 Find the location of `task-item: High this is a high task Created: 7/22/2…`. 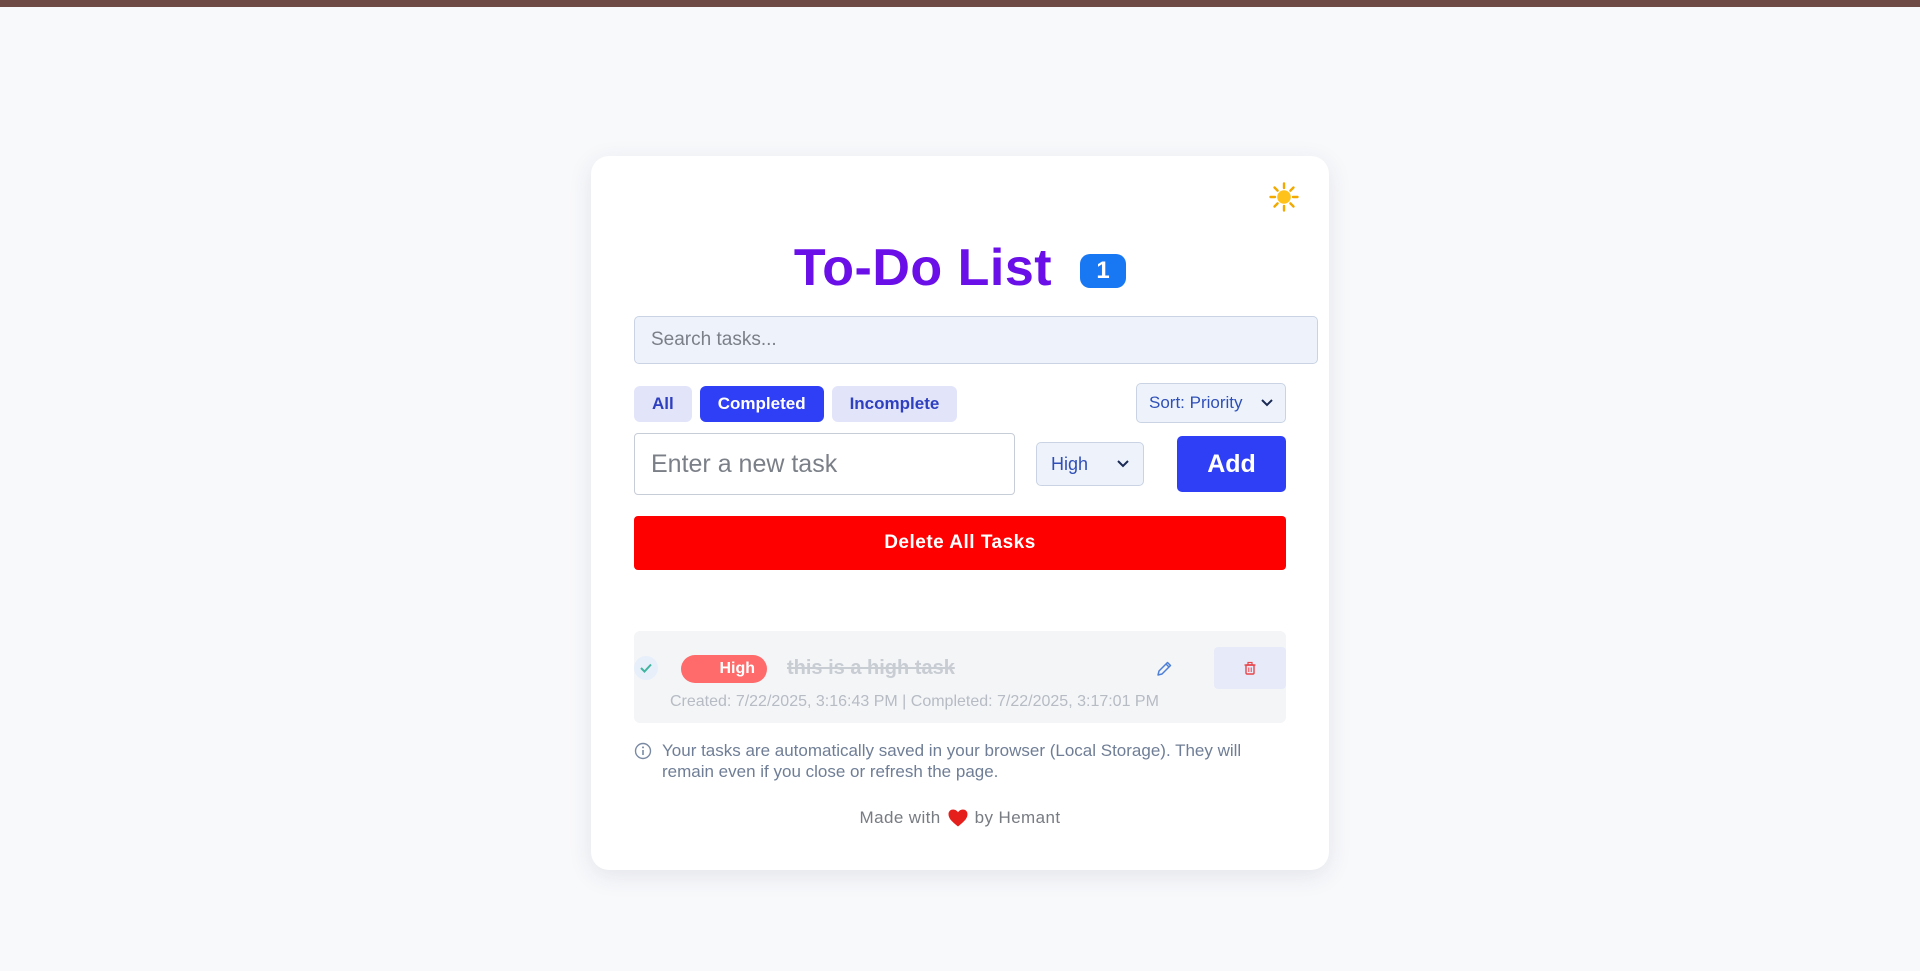

task-item: High this is a high task Created: 7/22/2… is located at coordinates (960, 677).